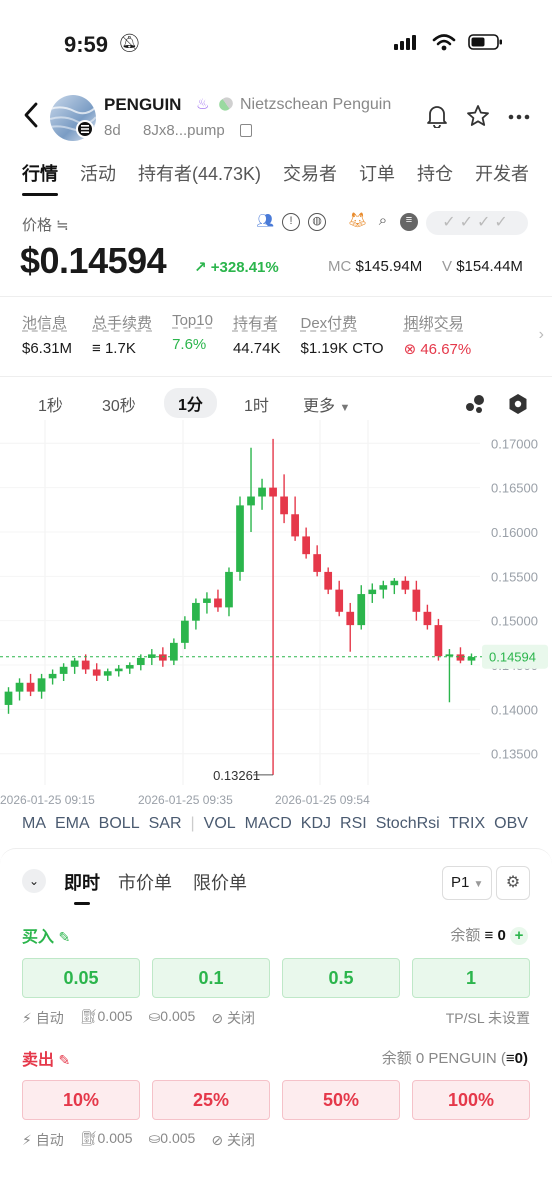  What do you see at coordinates (485, 42) in the screenshot?
I see `battery-icon` at bounding box center [485, 42].